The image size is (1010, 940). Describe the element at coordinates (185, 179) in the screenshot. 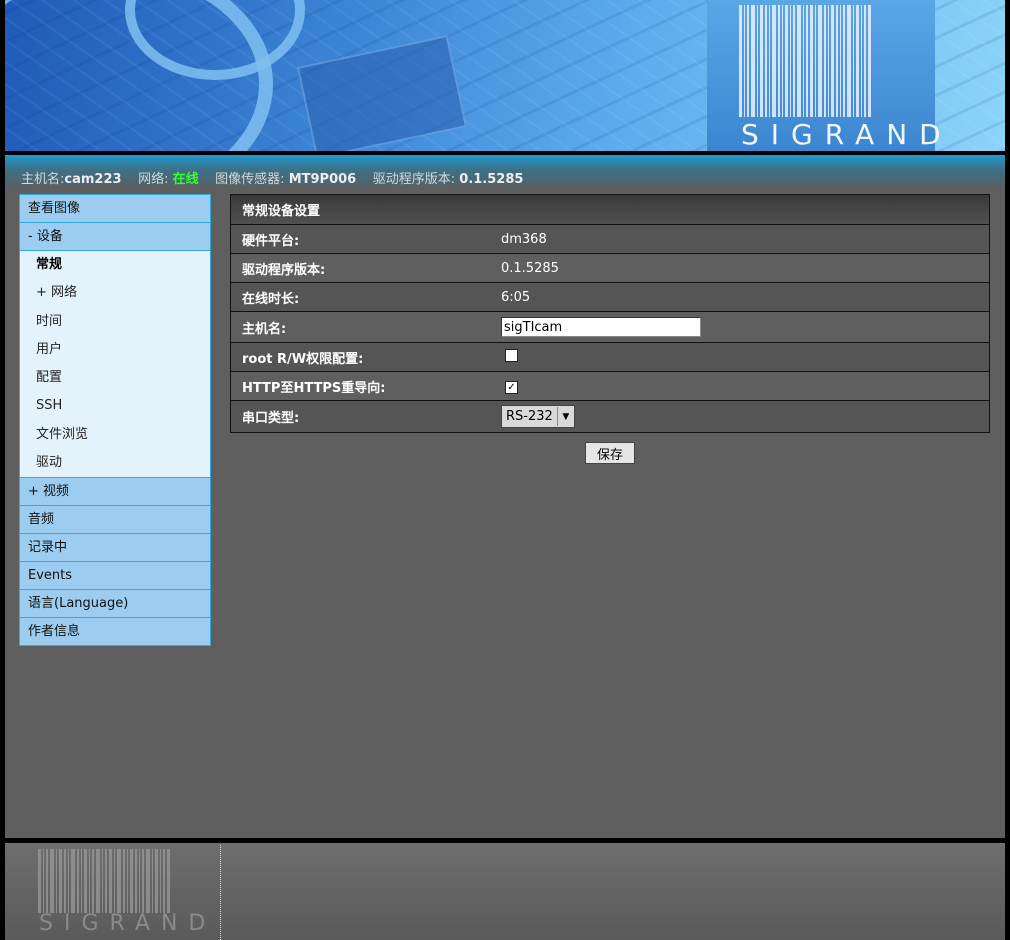

I see `network-status: 在线` at that location.